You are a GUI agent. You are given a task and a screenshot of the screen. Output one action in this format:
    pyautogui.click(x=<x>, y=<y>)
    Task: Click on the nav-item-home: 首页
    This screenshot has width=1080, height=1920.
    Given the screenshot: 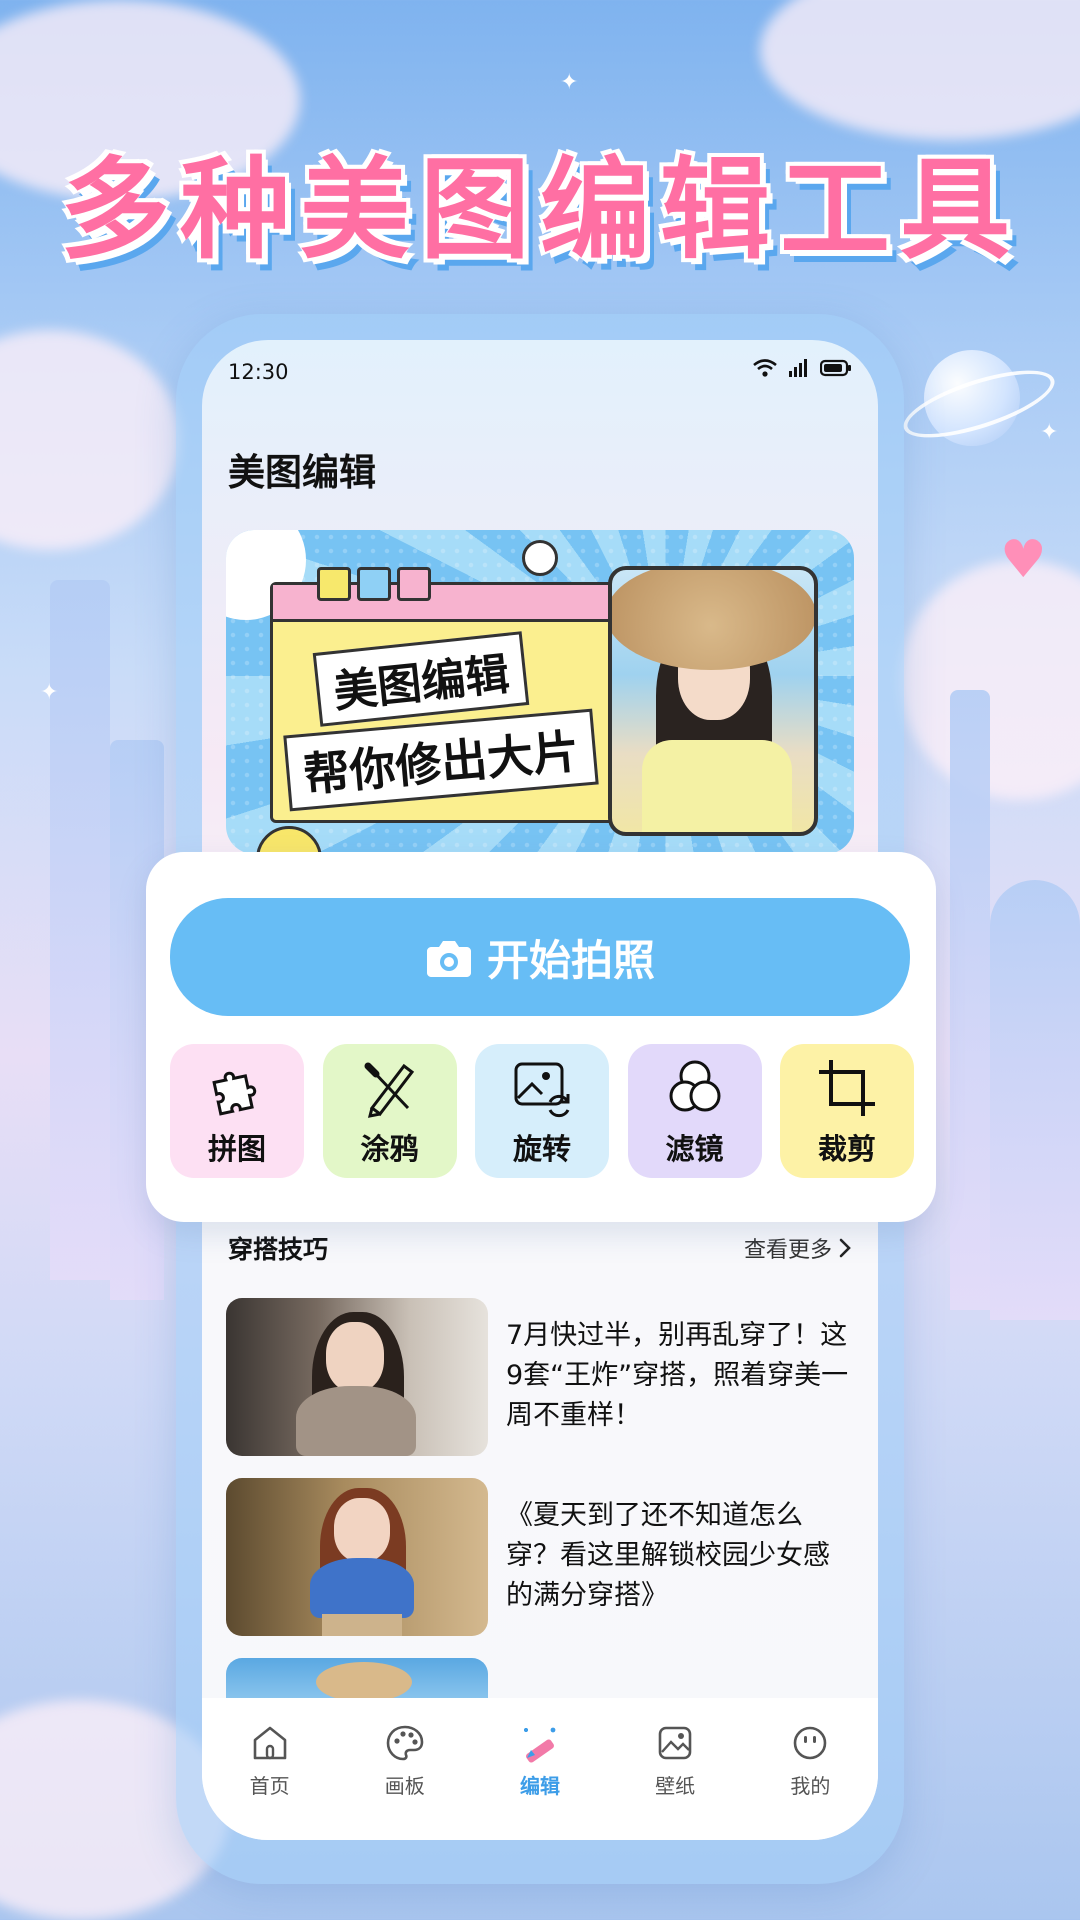 What is the action you would take?
    pyautogui.click(x=270, y=1760)
    